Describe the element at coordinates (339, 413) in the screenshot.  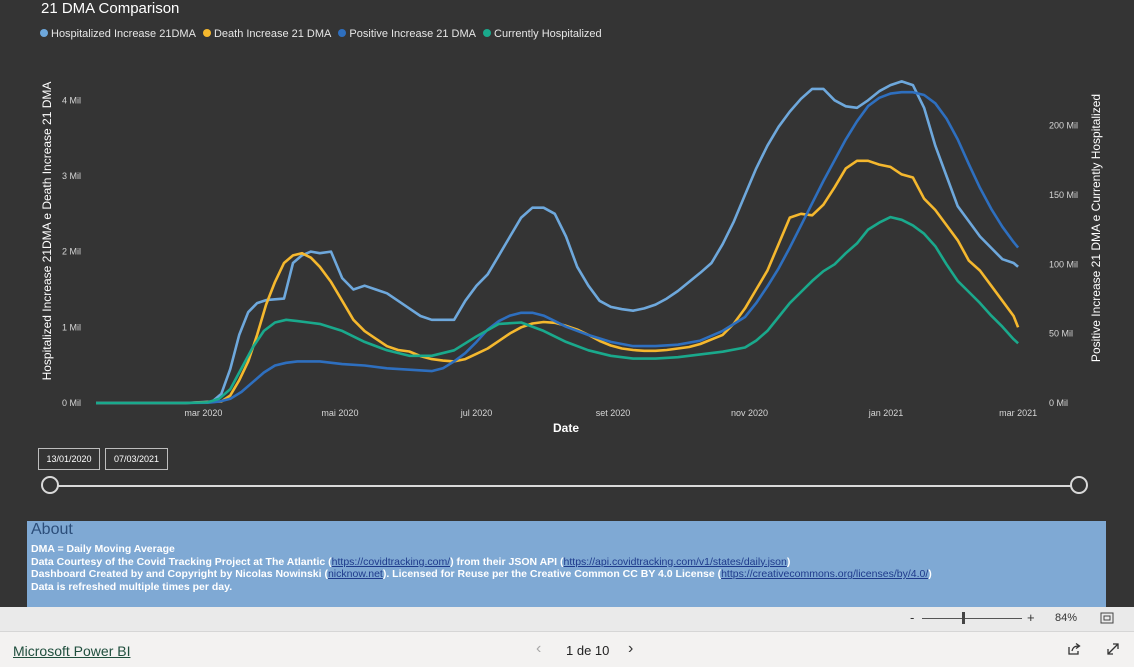
I see `x-axis-tick: mai 2020` at that location.